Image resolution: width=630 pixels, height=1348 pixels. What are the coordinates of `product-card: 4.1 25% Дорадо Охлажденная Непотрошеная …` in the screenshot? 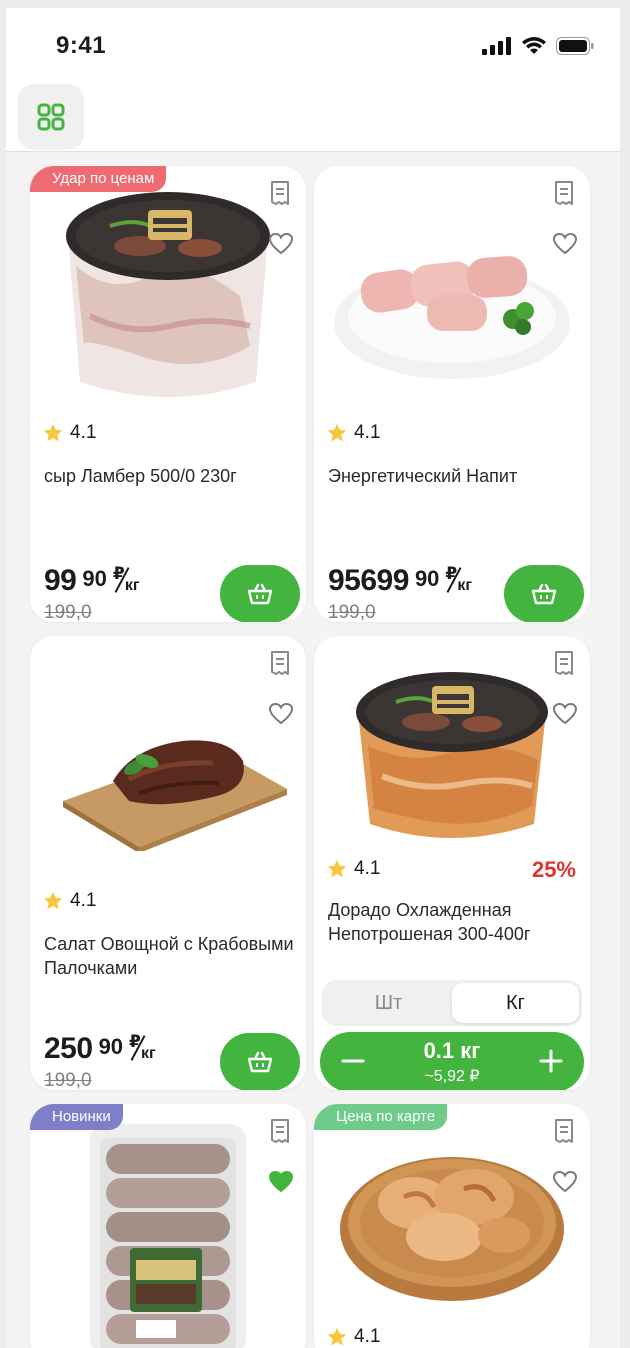 It's located at (452, 863).